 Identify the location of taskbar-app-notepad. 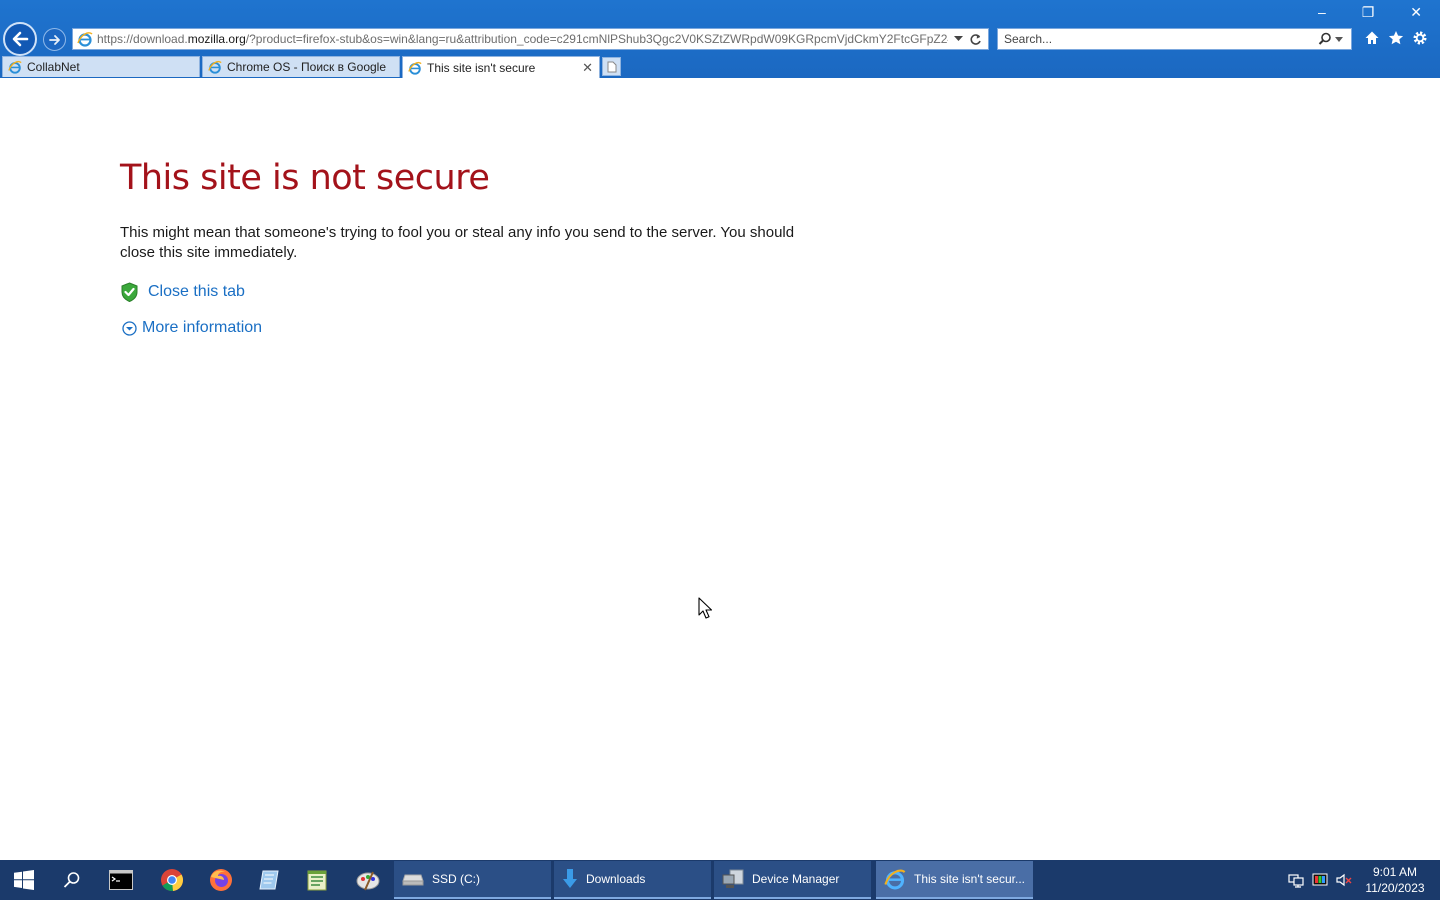
(317, 880).